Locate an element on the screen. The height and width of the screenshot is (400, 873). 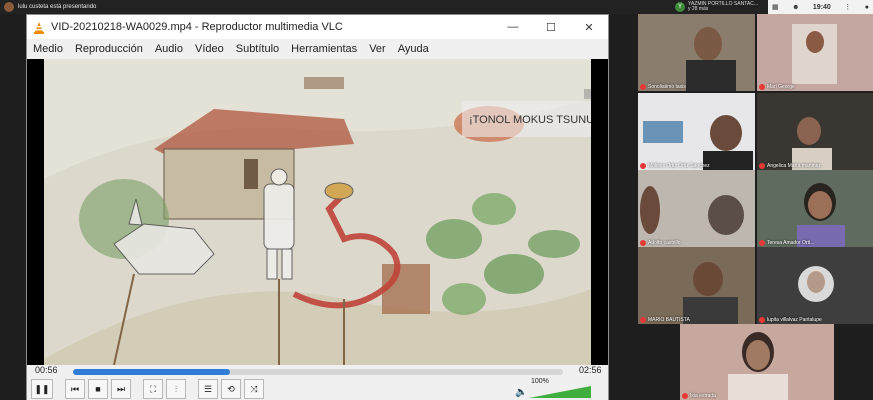
speaker-avatar: Y is located at coordinates (680, 7).